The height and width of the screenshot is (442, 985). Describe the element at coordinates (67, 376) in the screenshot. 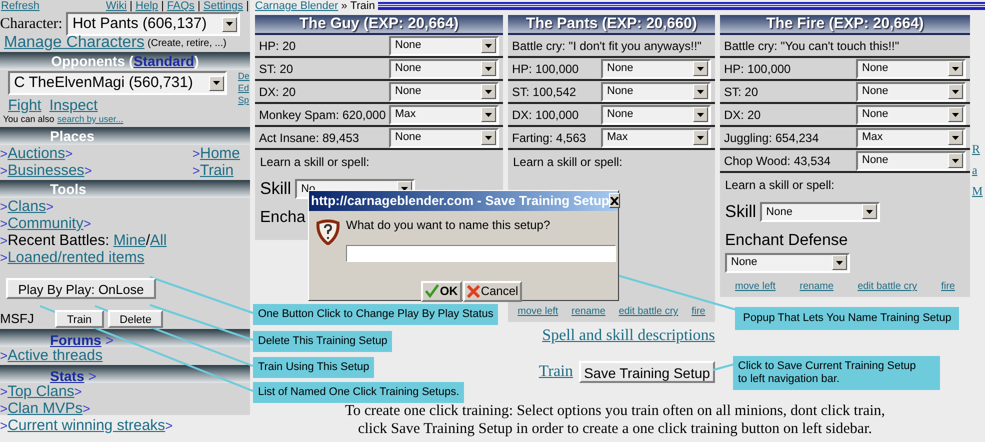

I see `header-link: Stats` at that location.